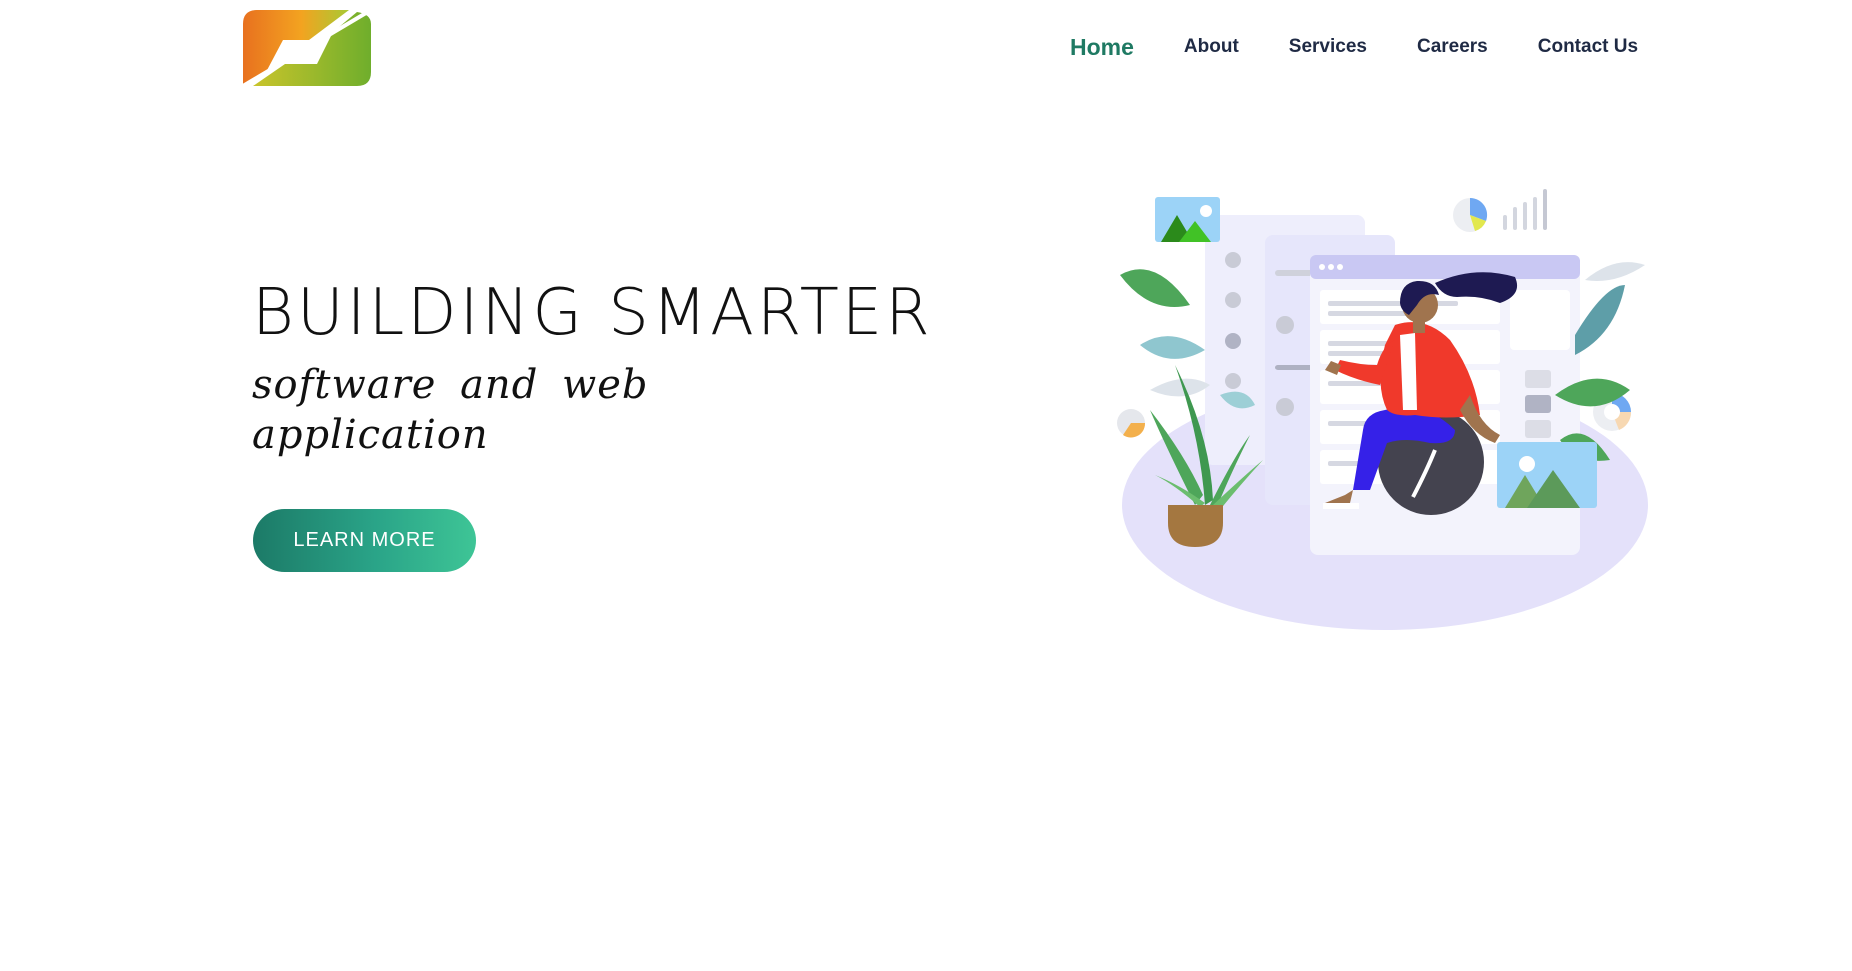 The width and height of the screenshot is (1852, 971). What do you see at coordinates (1379, 47) in the screenshot?
I see `main-nav: Home About Services Careers Contact Us` at bounding box center [1379, 47].